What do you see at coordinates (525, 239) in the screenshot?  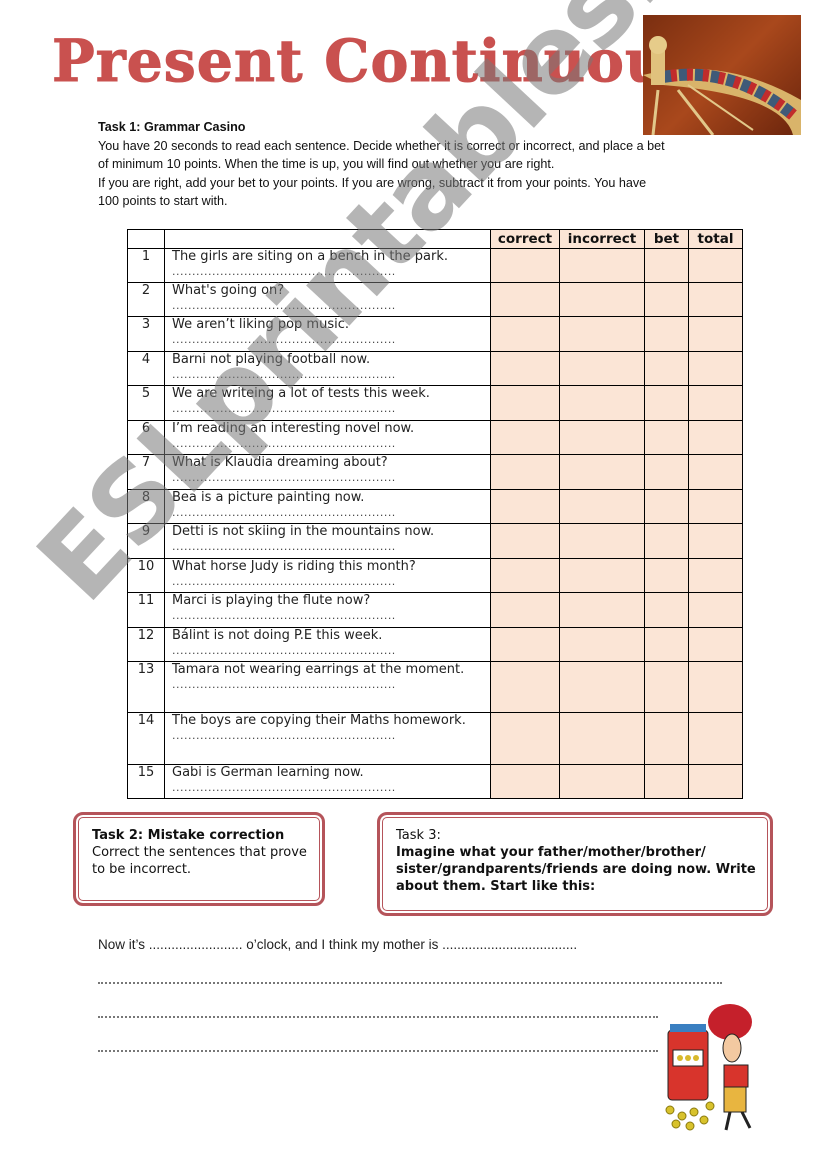 I see `header-correct: correct` at bounding box center [525, 239].